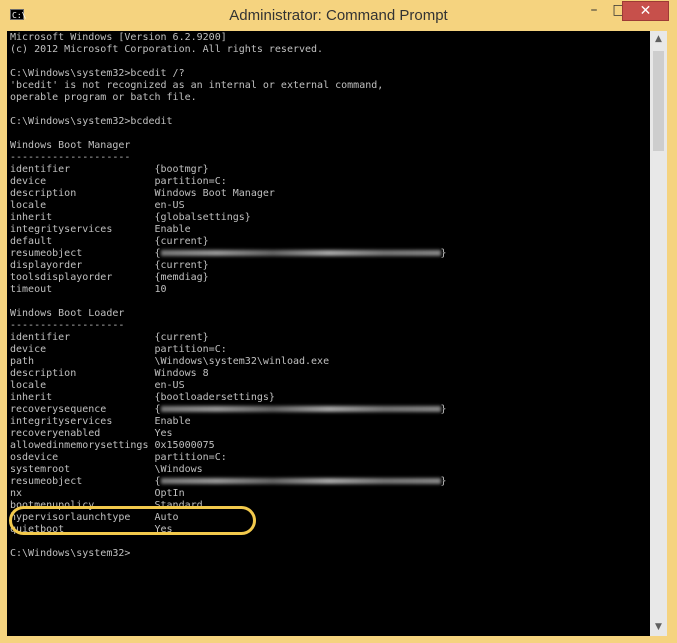 The width and height of the screenshot is (677, 643). What do you see at coordinates (97, 73) in the screenshot?
I see `console-line: C:\Windows\system32>bcedit /?` at bounding box center [97, 73].